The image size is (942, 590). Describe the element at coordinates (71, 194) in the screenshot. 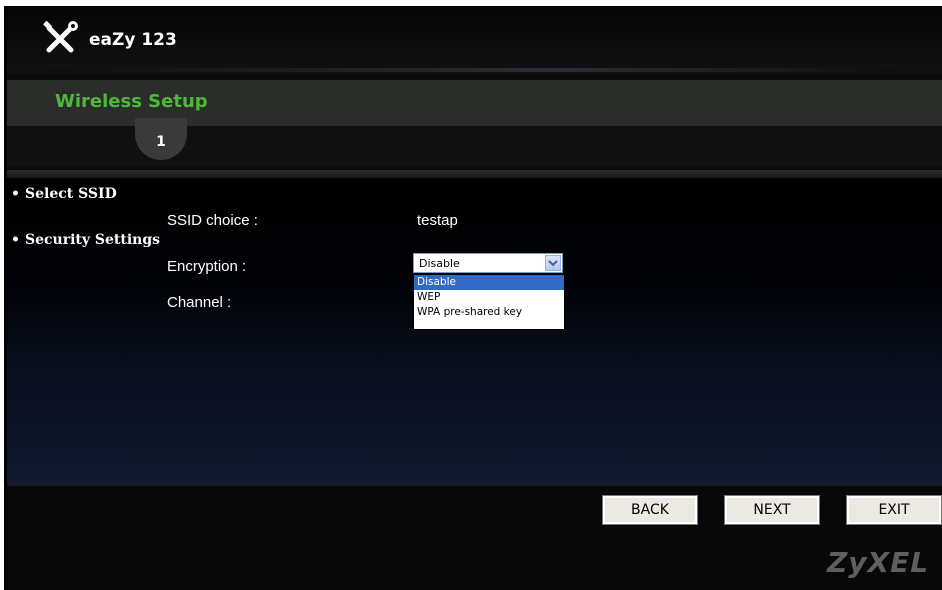

I see `select-ssid-heading-text: Select SSID` at that location.